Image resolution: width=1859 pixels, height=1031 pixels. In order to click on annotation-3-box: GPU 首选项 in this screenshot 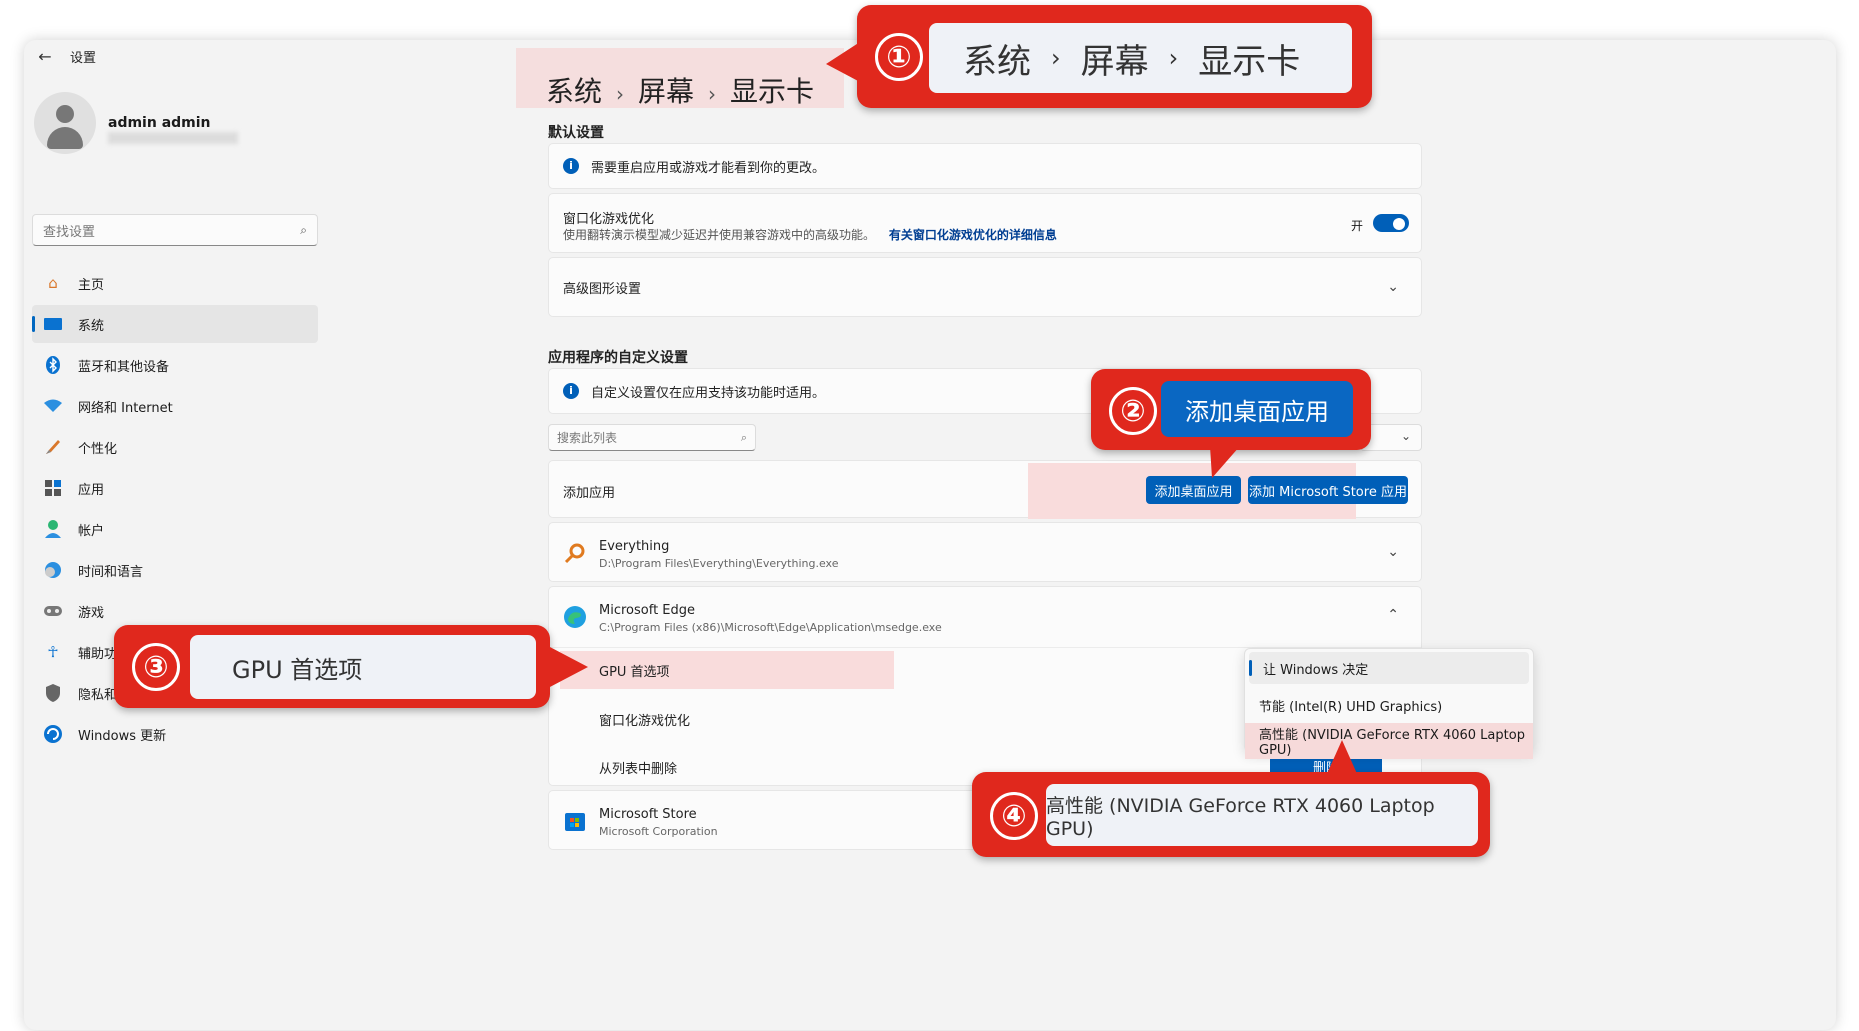, I will do `click(363, 667)`.